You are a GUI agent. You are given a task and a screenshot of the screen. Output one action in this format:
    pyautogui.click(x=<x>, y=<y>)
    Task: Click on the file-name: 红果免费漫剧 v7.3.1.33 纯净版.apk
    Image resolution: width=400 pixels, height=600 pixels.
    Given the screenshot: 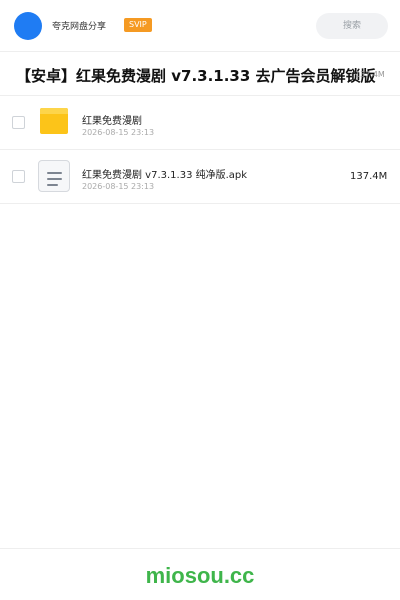 What is the action you would take?
    pyautogui.click(x=164, y=173)
    